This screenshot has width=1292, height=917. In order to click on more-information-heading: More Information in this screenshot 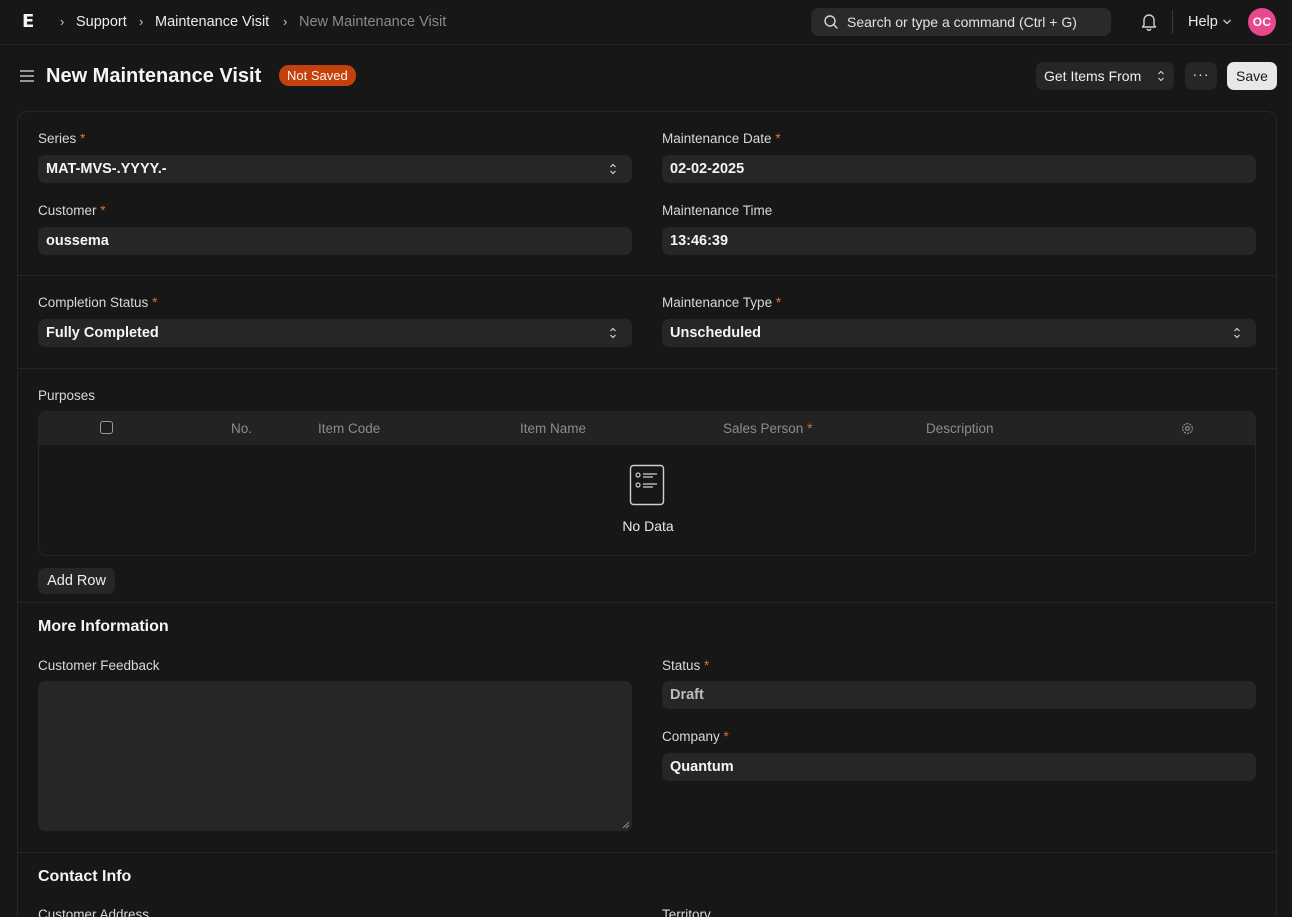, I will do `click(103, 626)`.